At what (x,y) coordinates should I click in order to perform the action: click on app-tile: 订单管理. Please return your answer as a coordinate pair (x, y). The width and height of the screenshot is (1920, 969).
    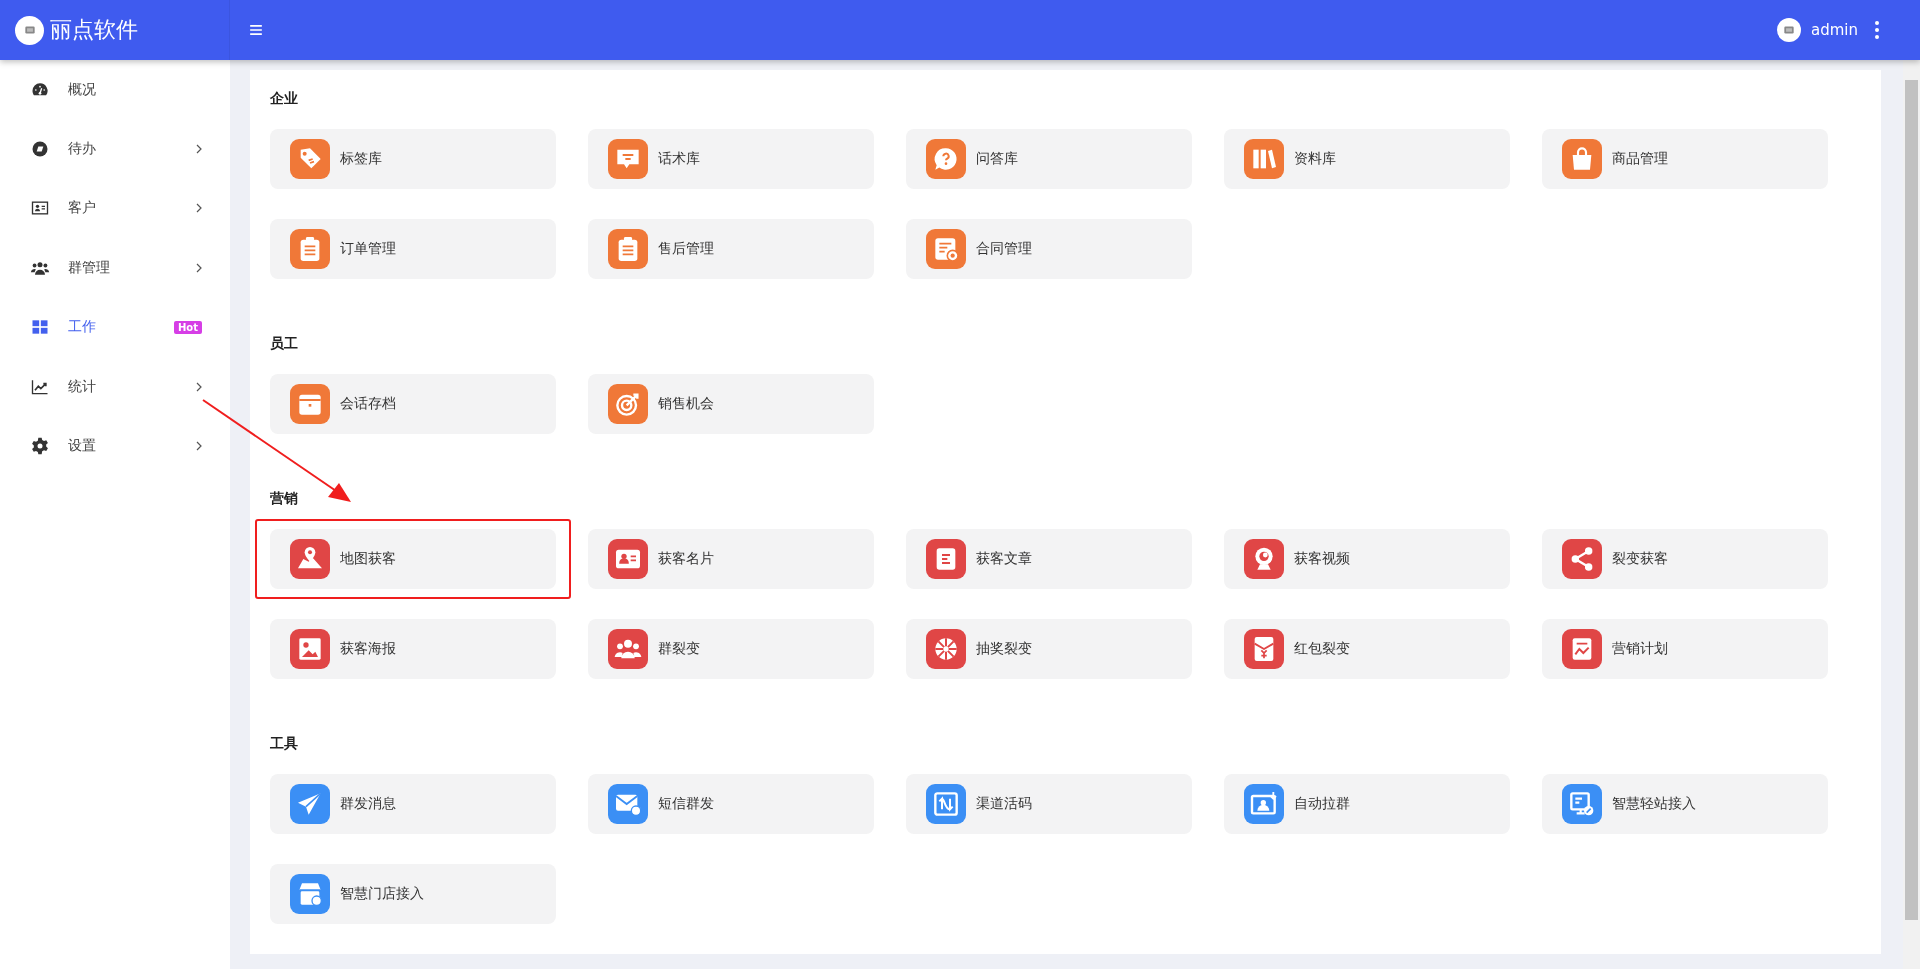
    Looking at the image, I should click on (413, 249).